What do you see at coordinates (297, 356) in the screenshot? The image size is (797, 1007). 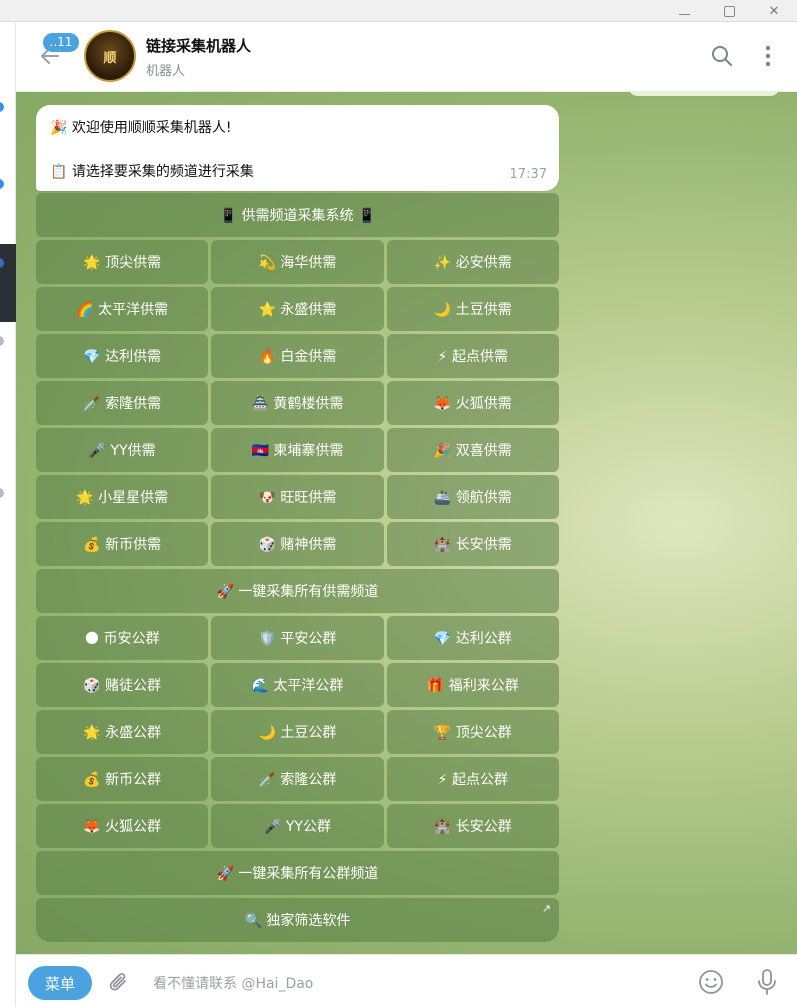 I see `keyboard-button: 🔥 白金供需` at bounding box center [297, 356].